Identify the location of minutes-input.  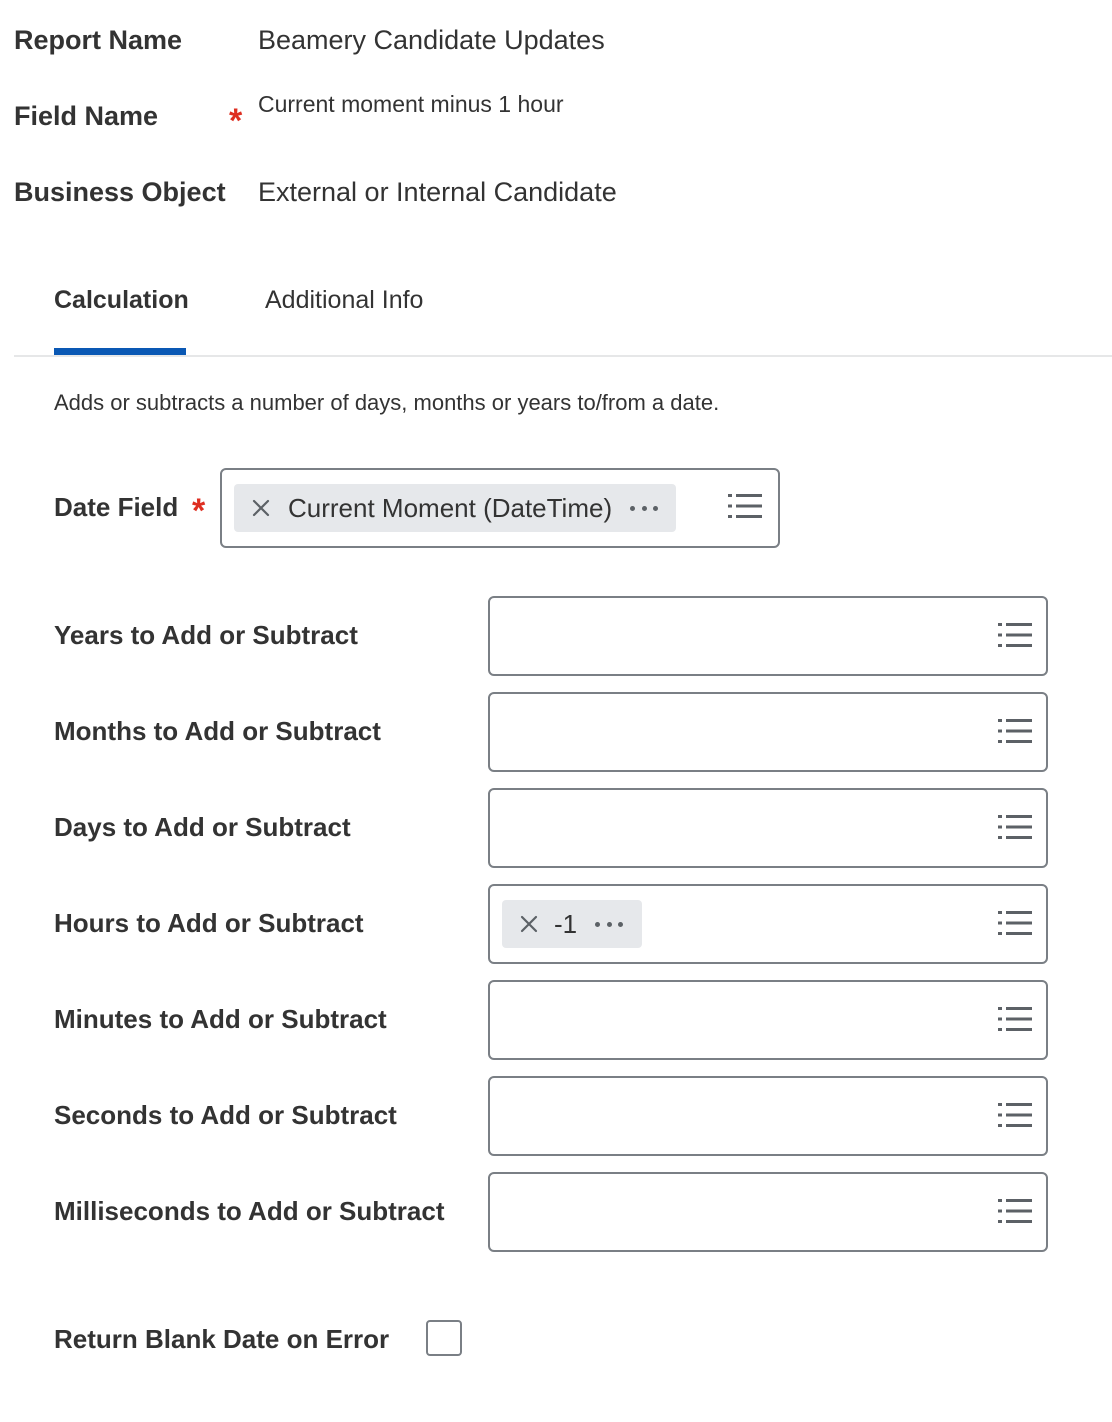
(768, 1020).